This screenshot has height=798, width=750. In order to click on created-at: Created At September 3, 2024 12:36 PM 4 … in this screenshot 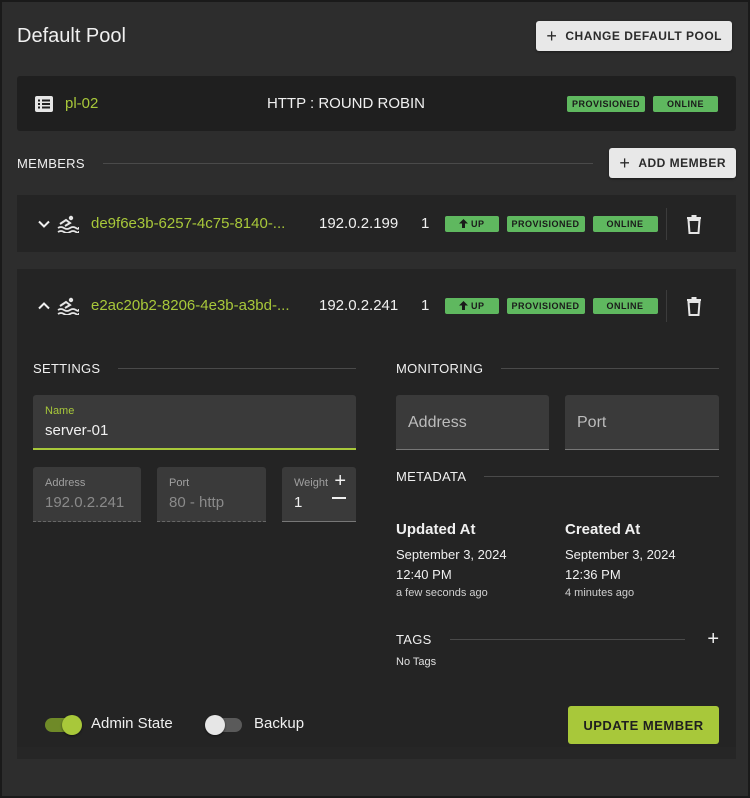, I will do `click(620, 560)`.